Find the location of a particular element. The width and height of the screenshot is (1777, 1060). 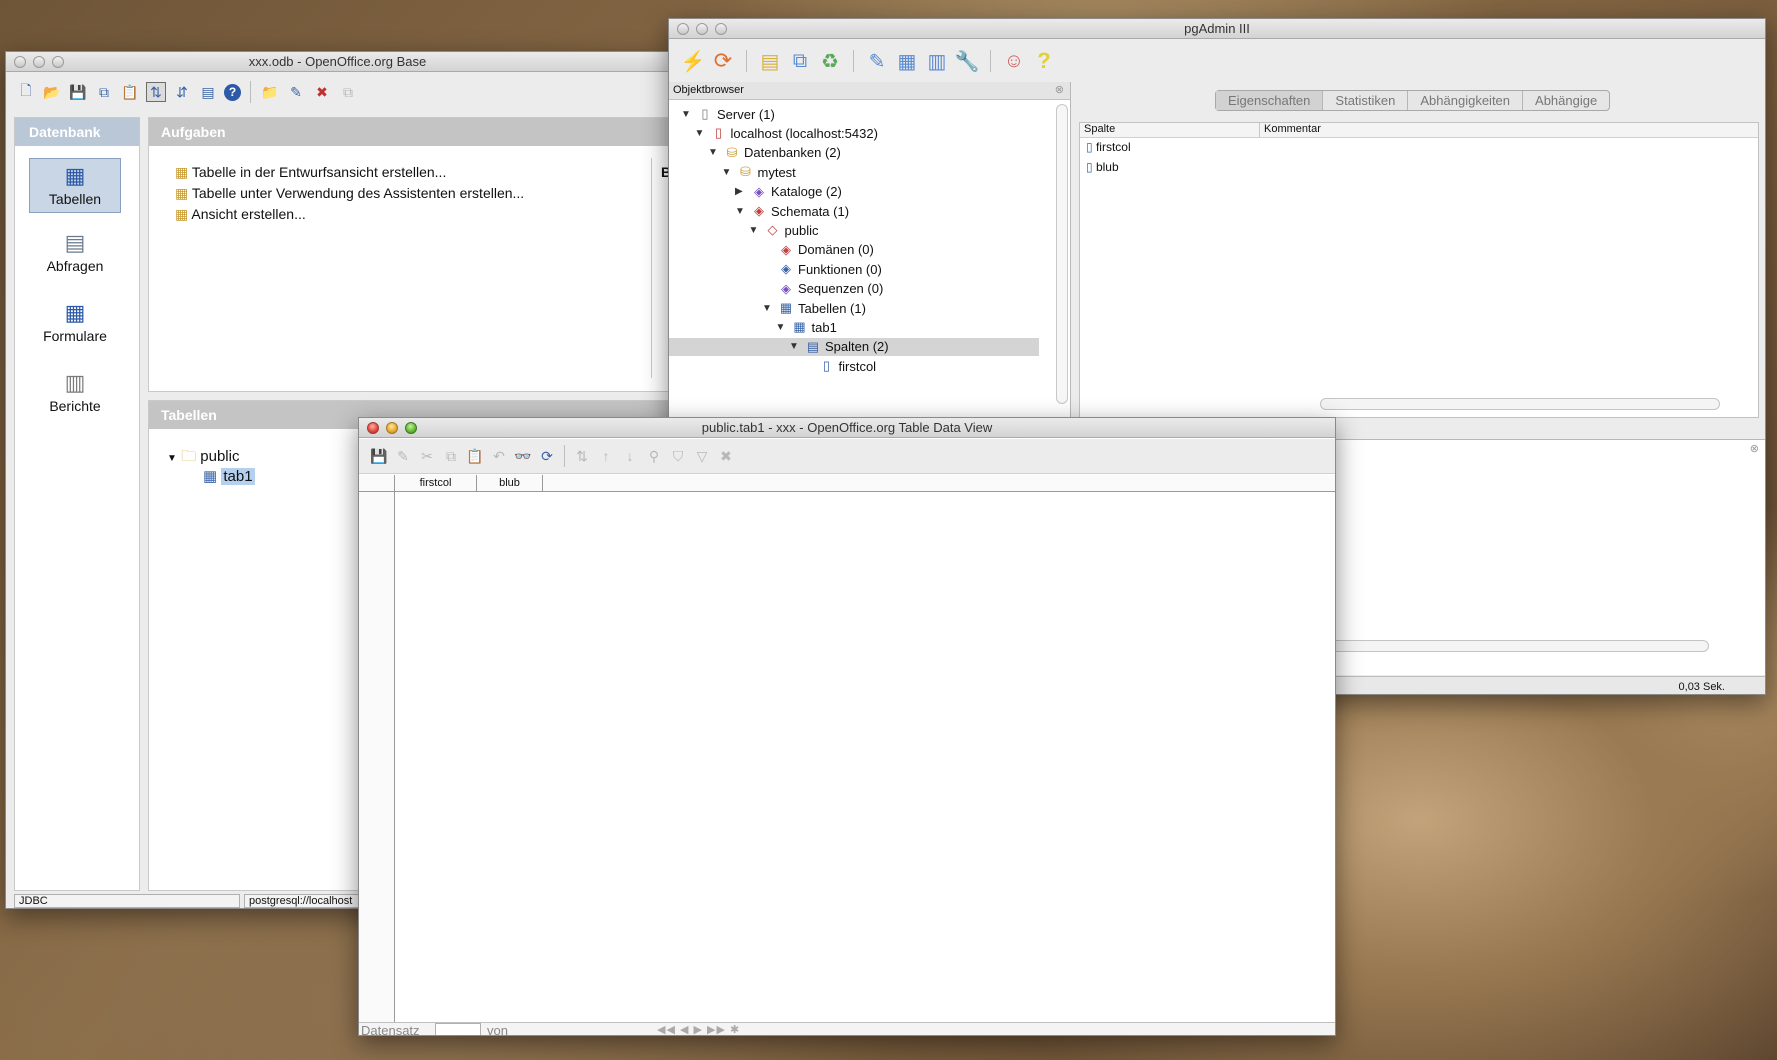

tree-node: ▼ ◇ public is located at coordinates (784, 230).